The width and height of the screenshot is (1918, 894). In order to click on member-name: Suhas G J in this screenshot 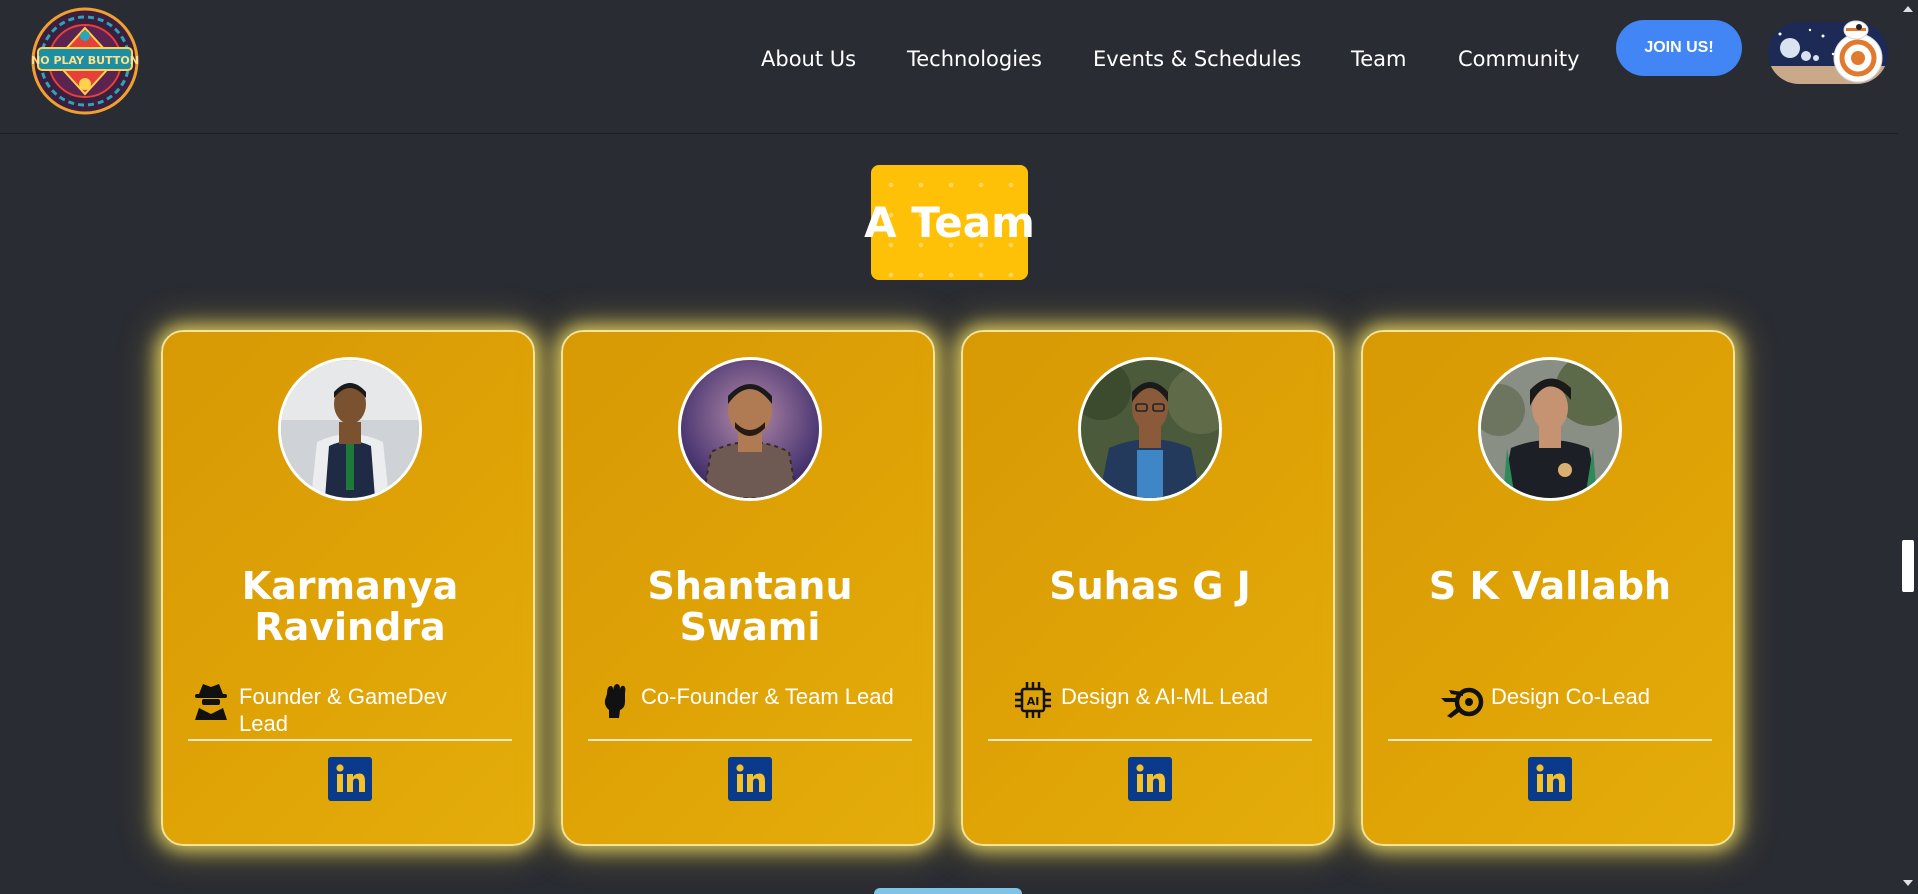, I will do `click(1150, 586)`.